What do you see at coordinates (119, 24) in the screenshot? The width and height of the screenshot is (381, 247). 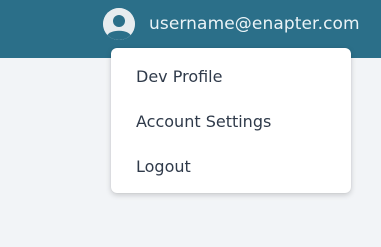 I see `user-avatar-icon` at bounding box center [119, 24].